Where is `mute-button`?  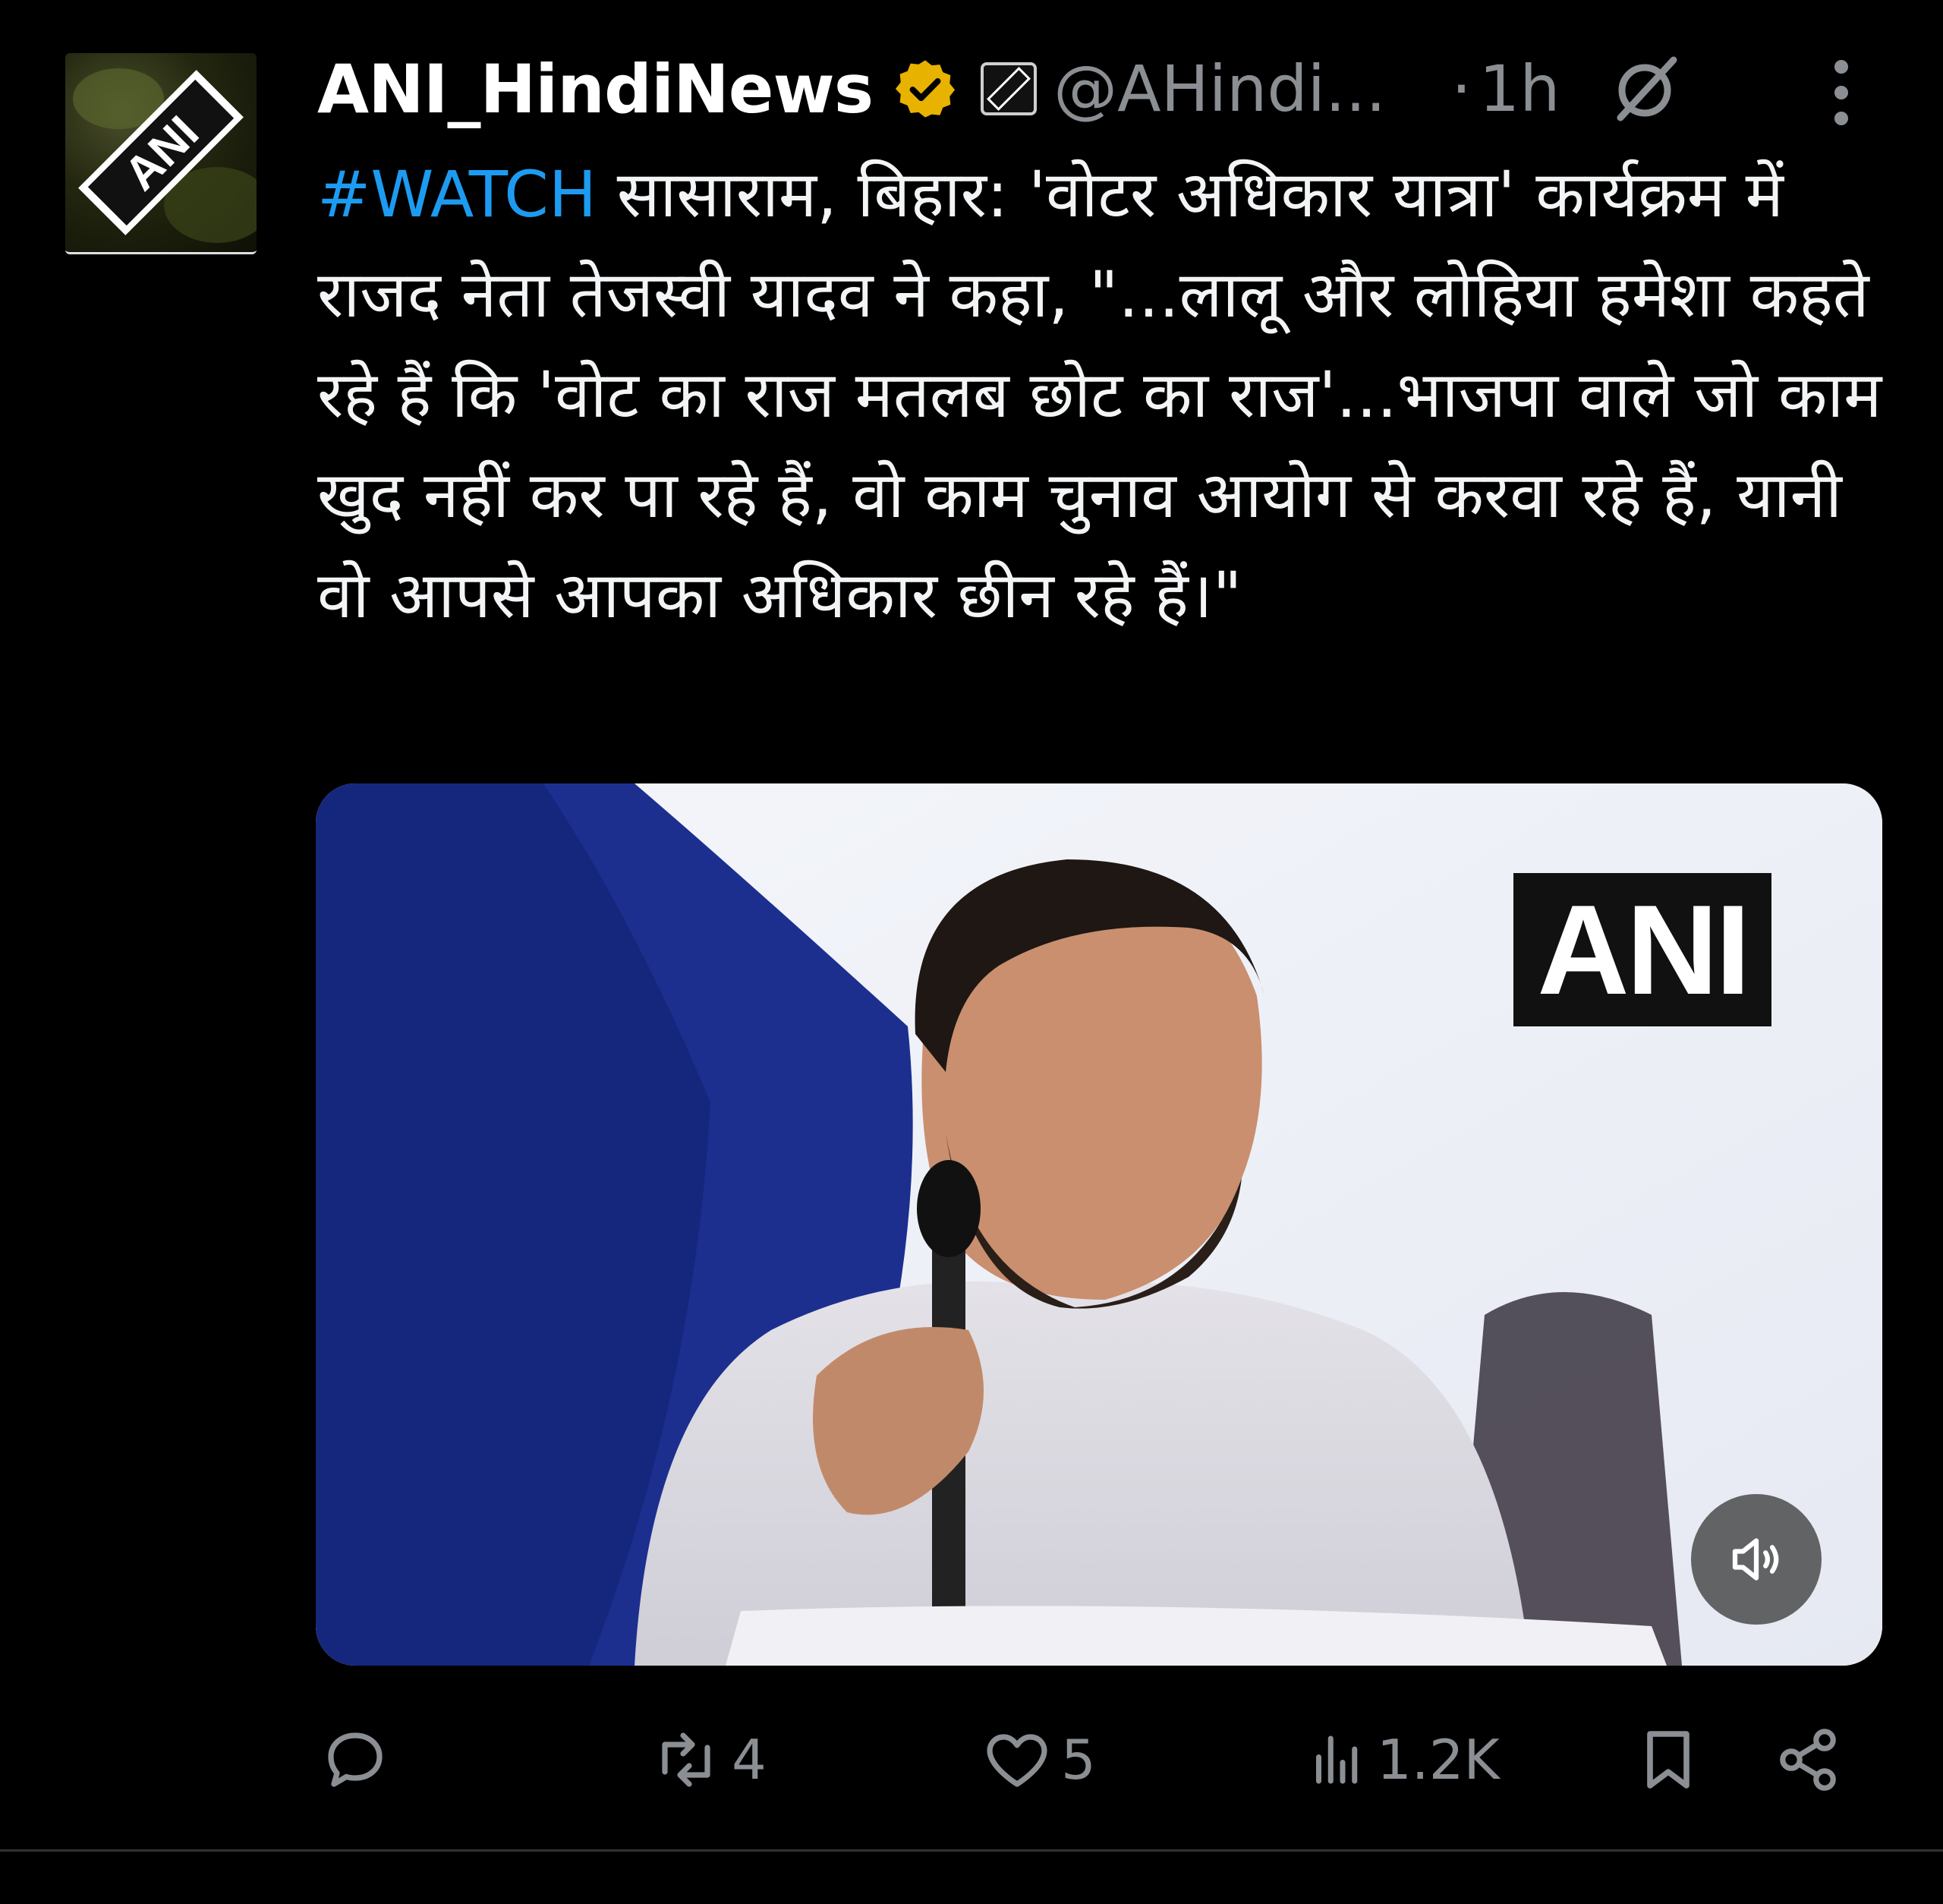
mute-button is located at coordinates (1756, 1559).